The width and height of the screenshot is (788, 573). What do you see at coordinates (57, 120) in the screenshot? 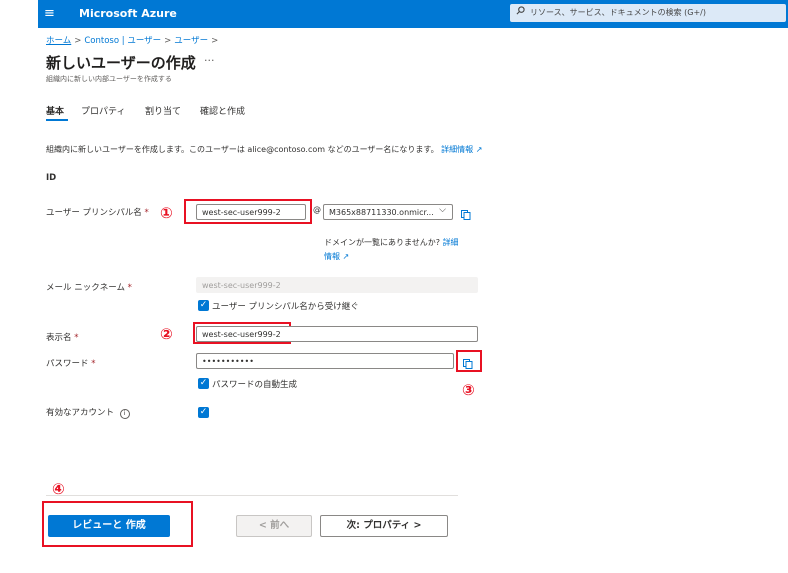
I see `tab-active-indicator` at bounding box center [57, 120].